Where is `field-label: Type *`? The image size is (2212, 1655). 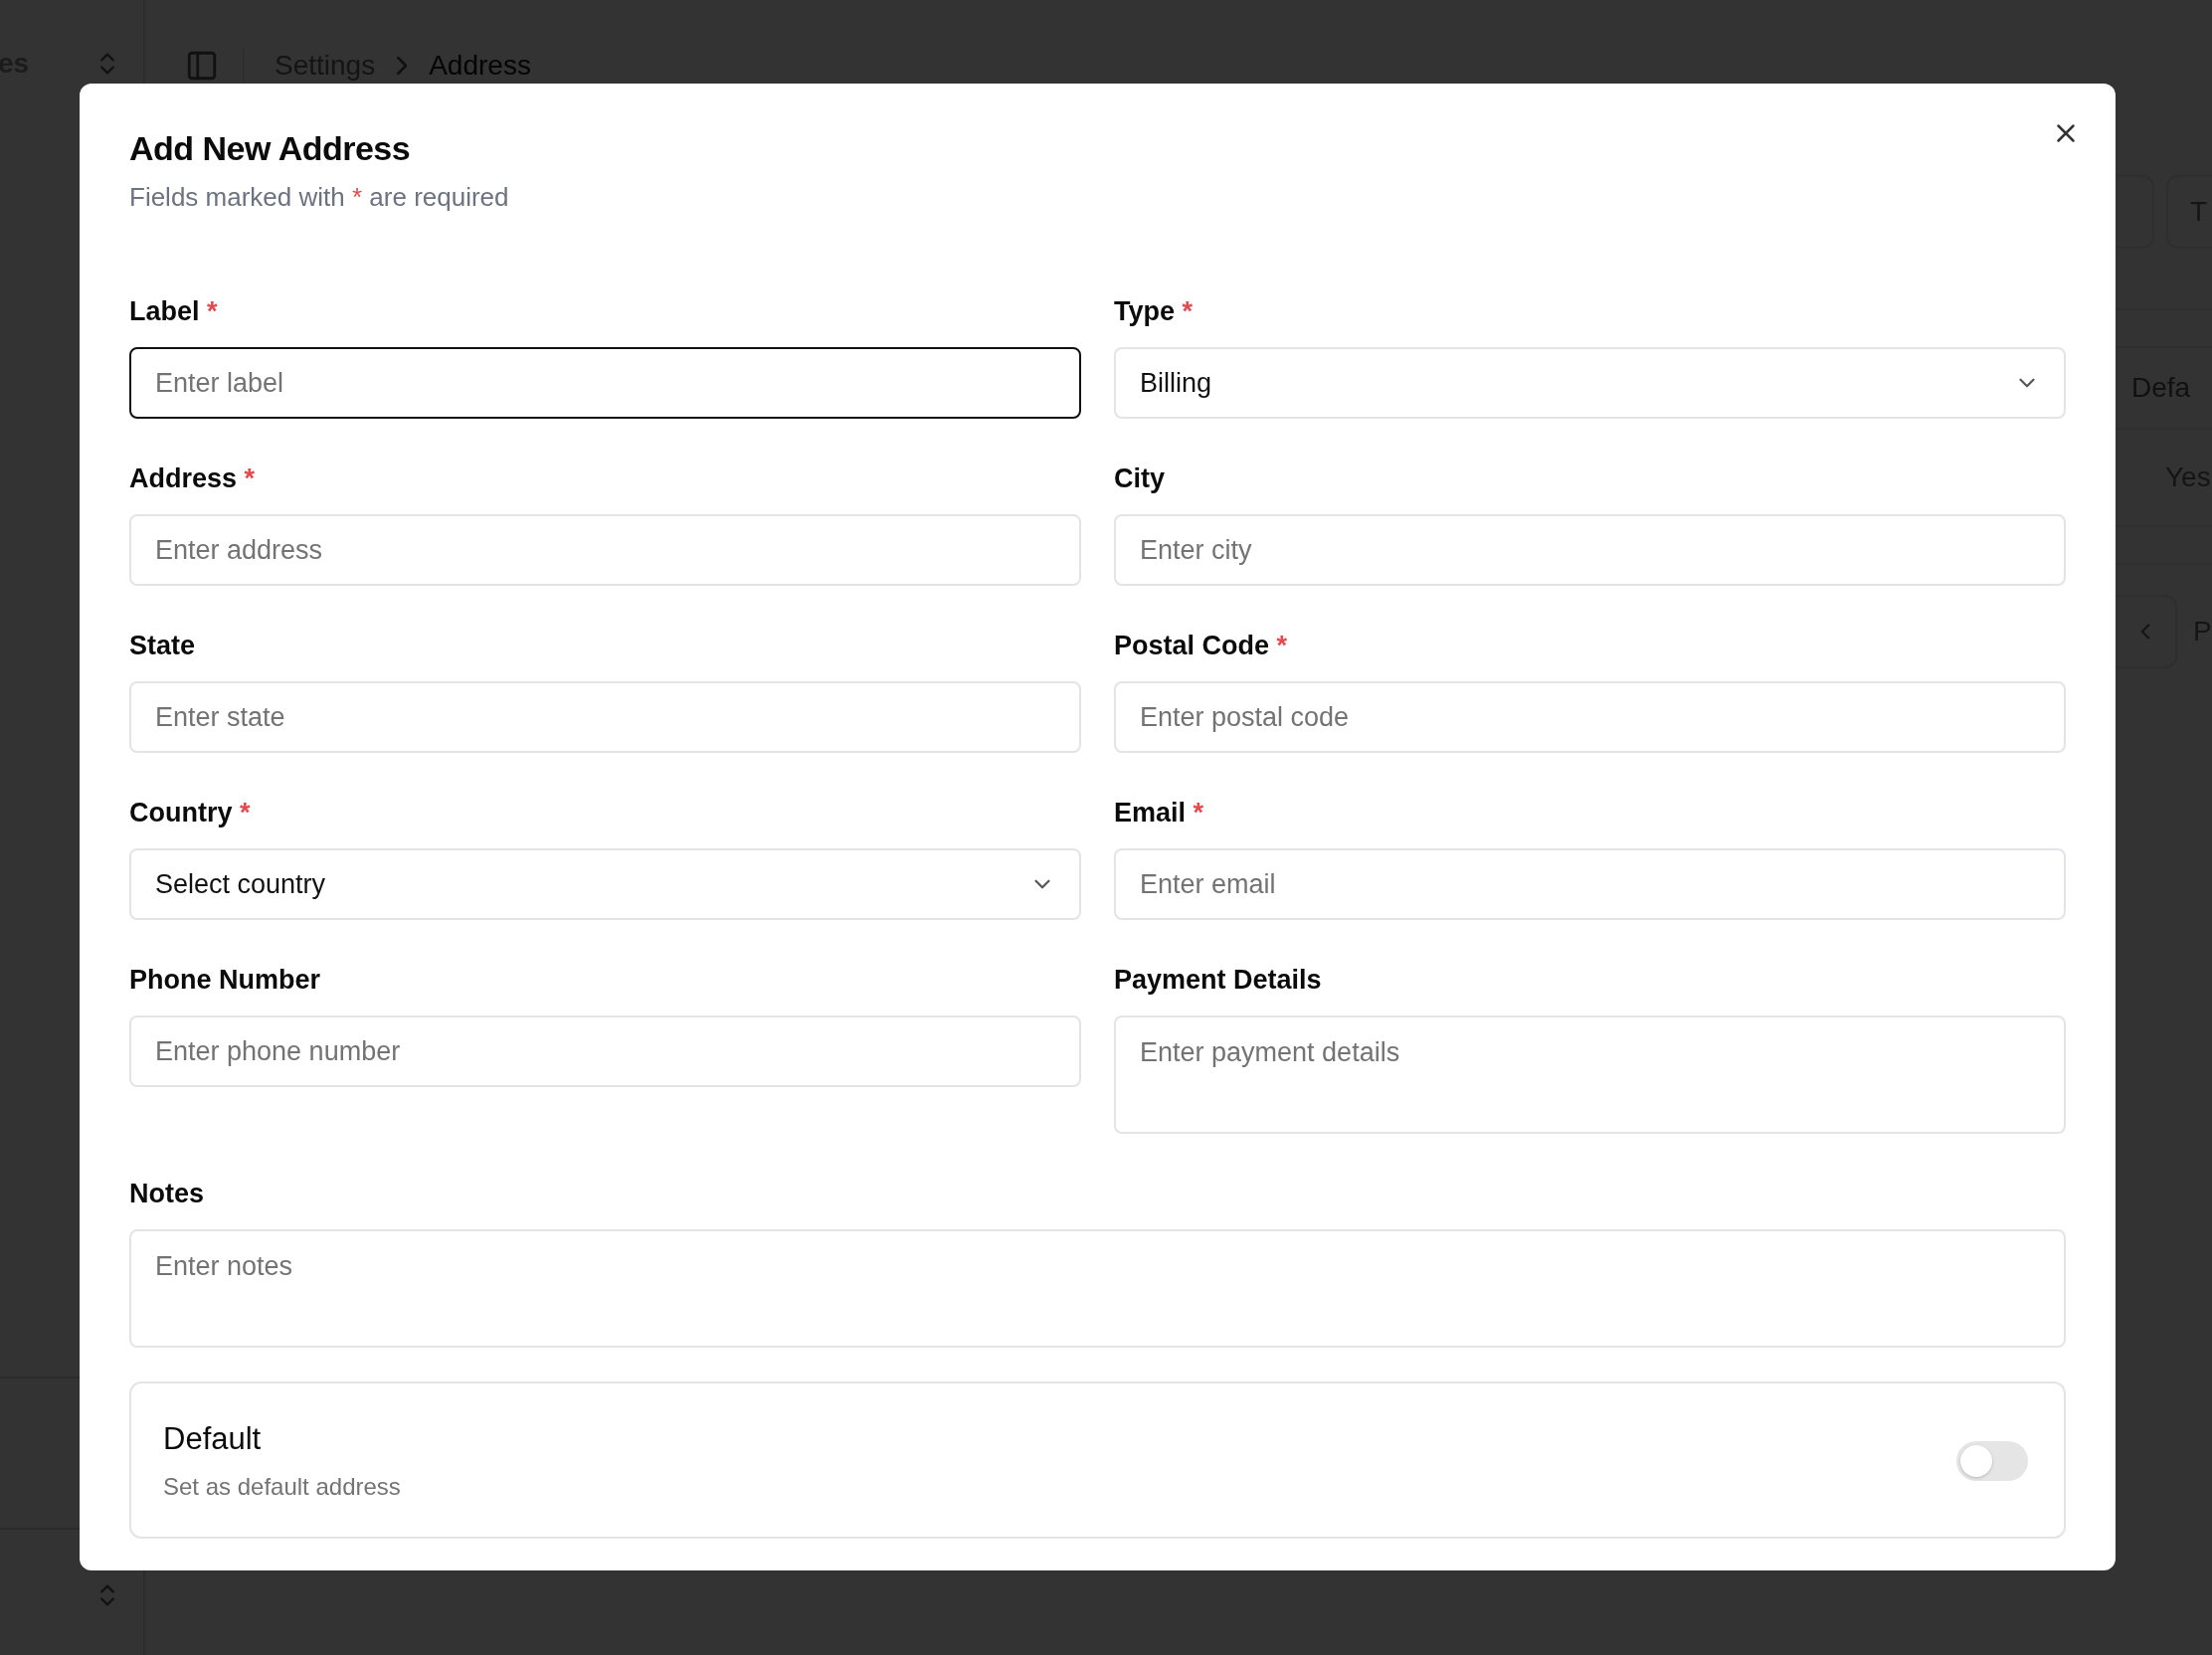
field-label: Type * is located at coordinates (1154, 311).